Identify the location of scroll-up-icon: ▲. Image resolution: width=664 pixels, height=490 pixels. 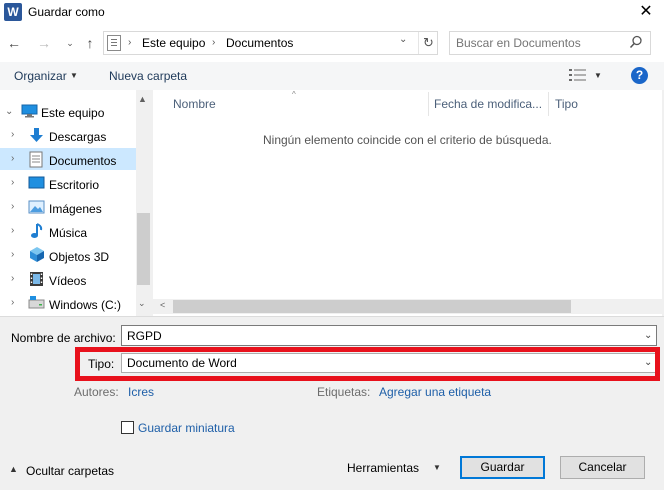
(142, 99).